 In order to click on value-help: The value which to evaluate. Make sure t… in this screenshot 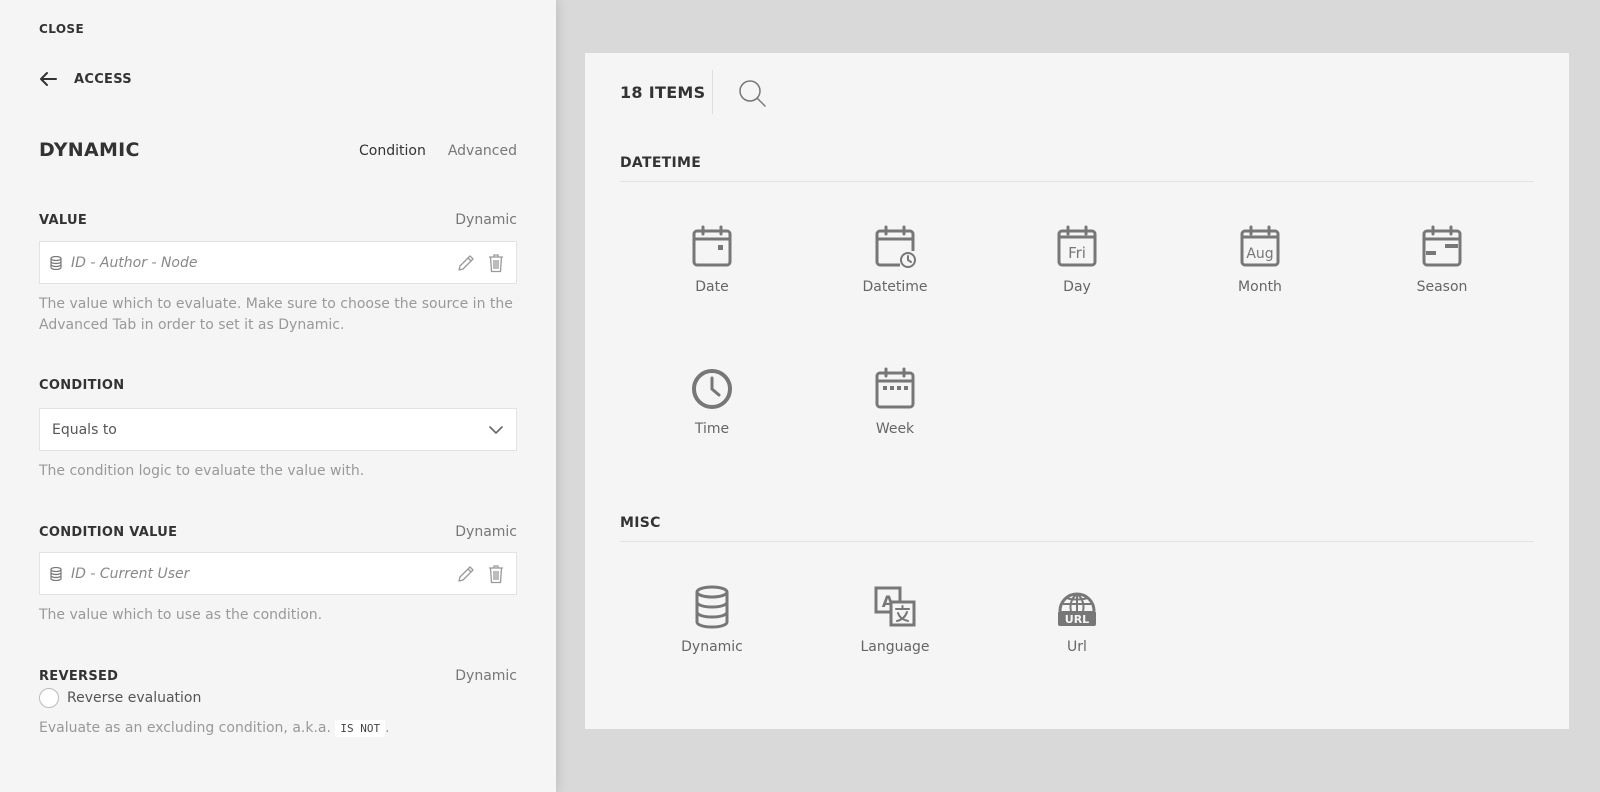, I will do `click(276, 314)`.